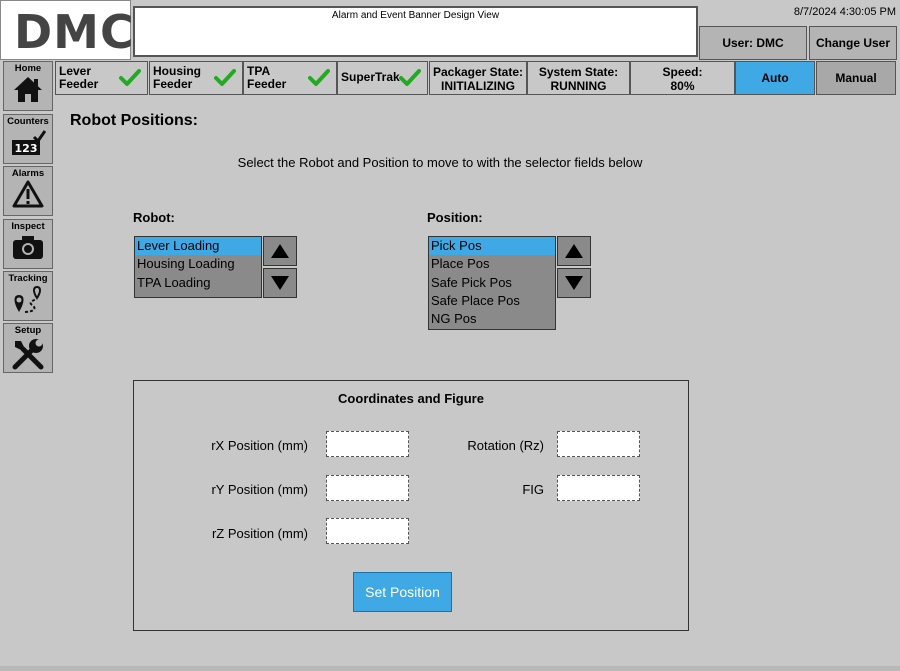 This screenshot has height=671, width=900. Describe the element at coordinates (492, 301) in the screenshot. I see `list-item: Safe Place Pos` at that location.